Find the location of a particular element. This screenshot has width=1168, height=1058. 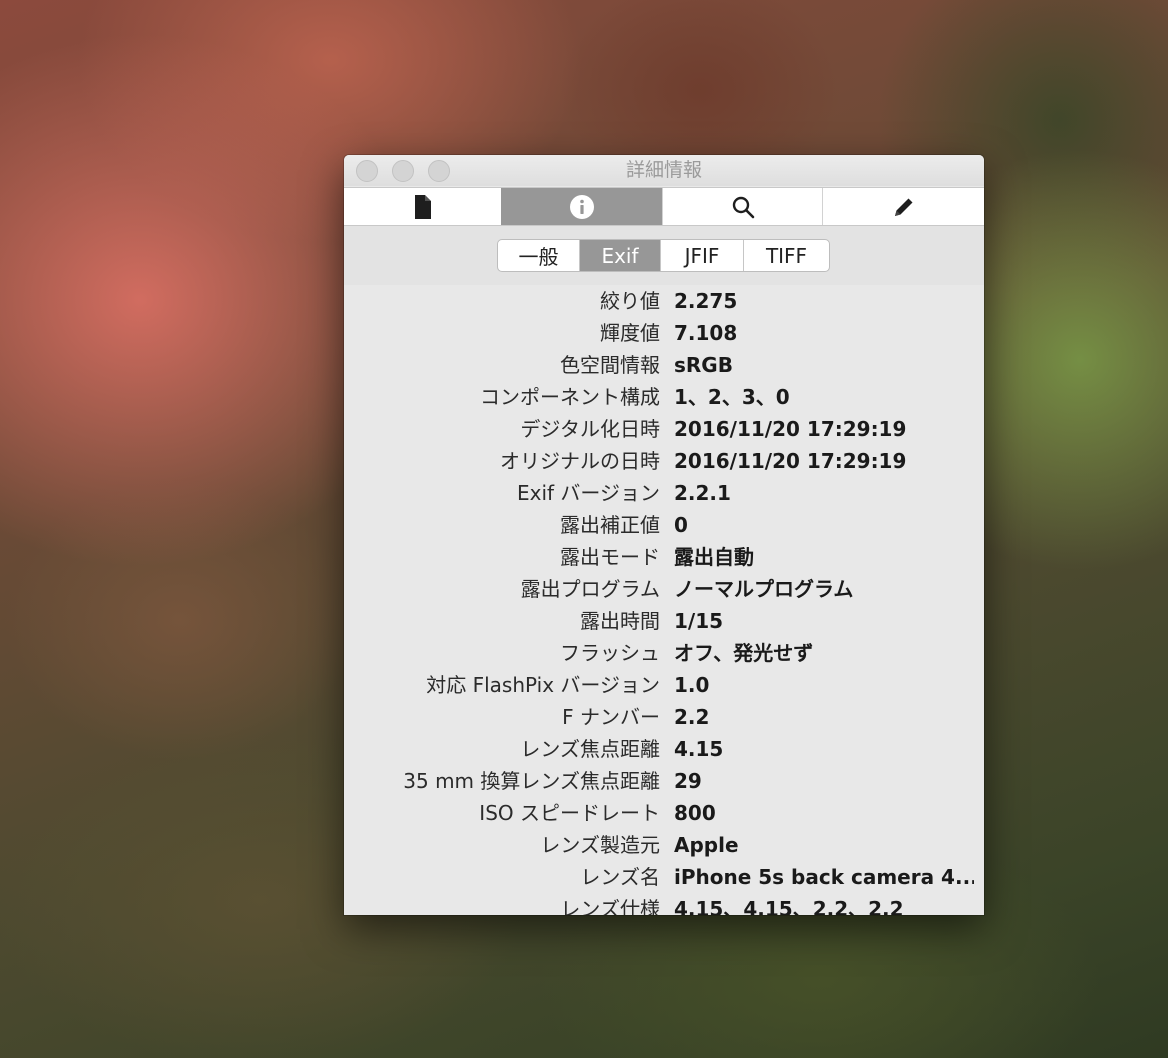

inspector-toolbar is located at coordinates (664, 206).